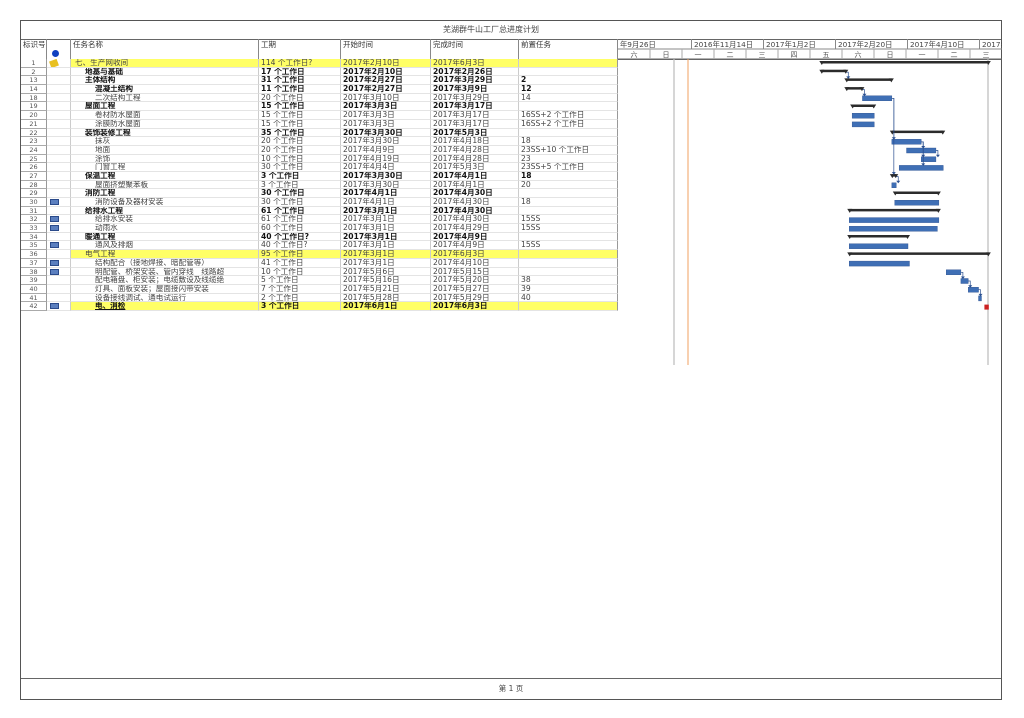 Image resolution: width=1024 pixels, height=718 pixels. What do you see at coordinates (300, 63) in the screenshot?
I see `task-duration: 114 个工作日?` at bounding box center [300, 63].